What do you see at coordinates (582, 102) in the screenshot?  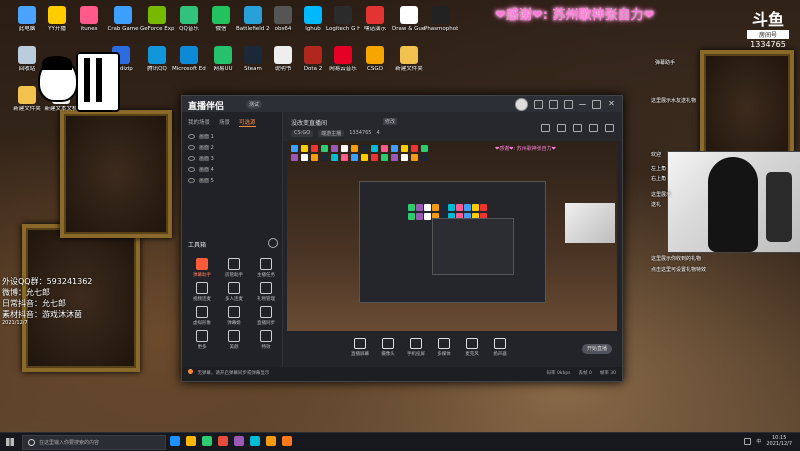 I see `minimize-icon` at bounding box center [582, 102].